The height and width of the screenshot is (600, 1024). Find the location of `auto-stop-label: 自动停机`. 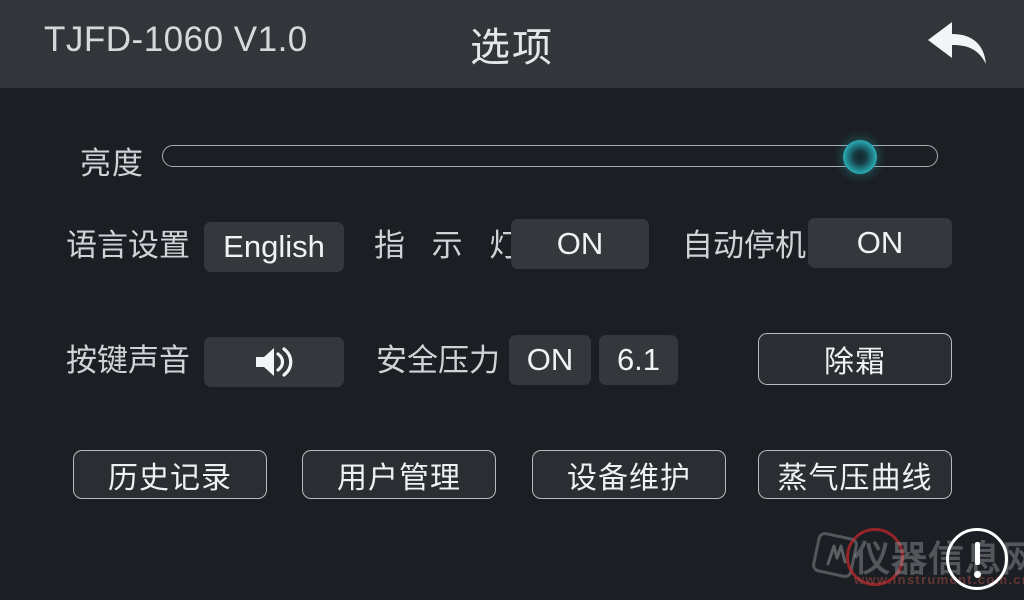

auto-stop-label: 自动停机 is located at coordinates (744, 245).